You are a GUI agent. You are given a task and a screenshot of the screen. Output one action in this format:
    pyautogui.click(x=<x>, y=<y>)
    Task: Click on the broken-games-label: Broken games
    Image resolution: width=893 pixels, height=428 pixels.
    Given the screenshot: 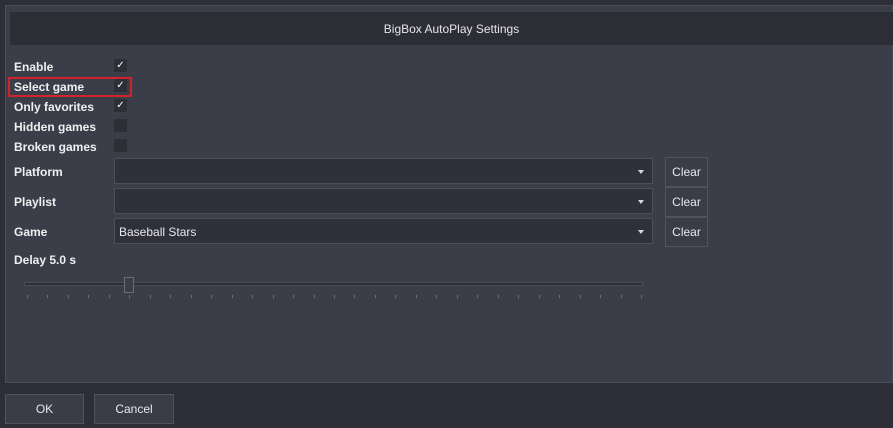 What is the action you would take?
    pyautogui.click(x=55, y=147)
    